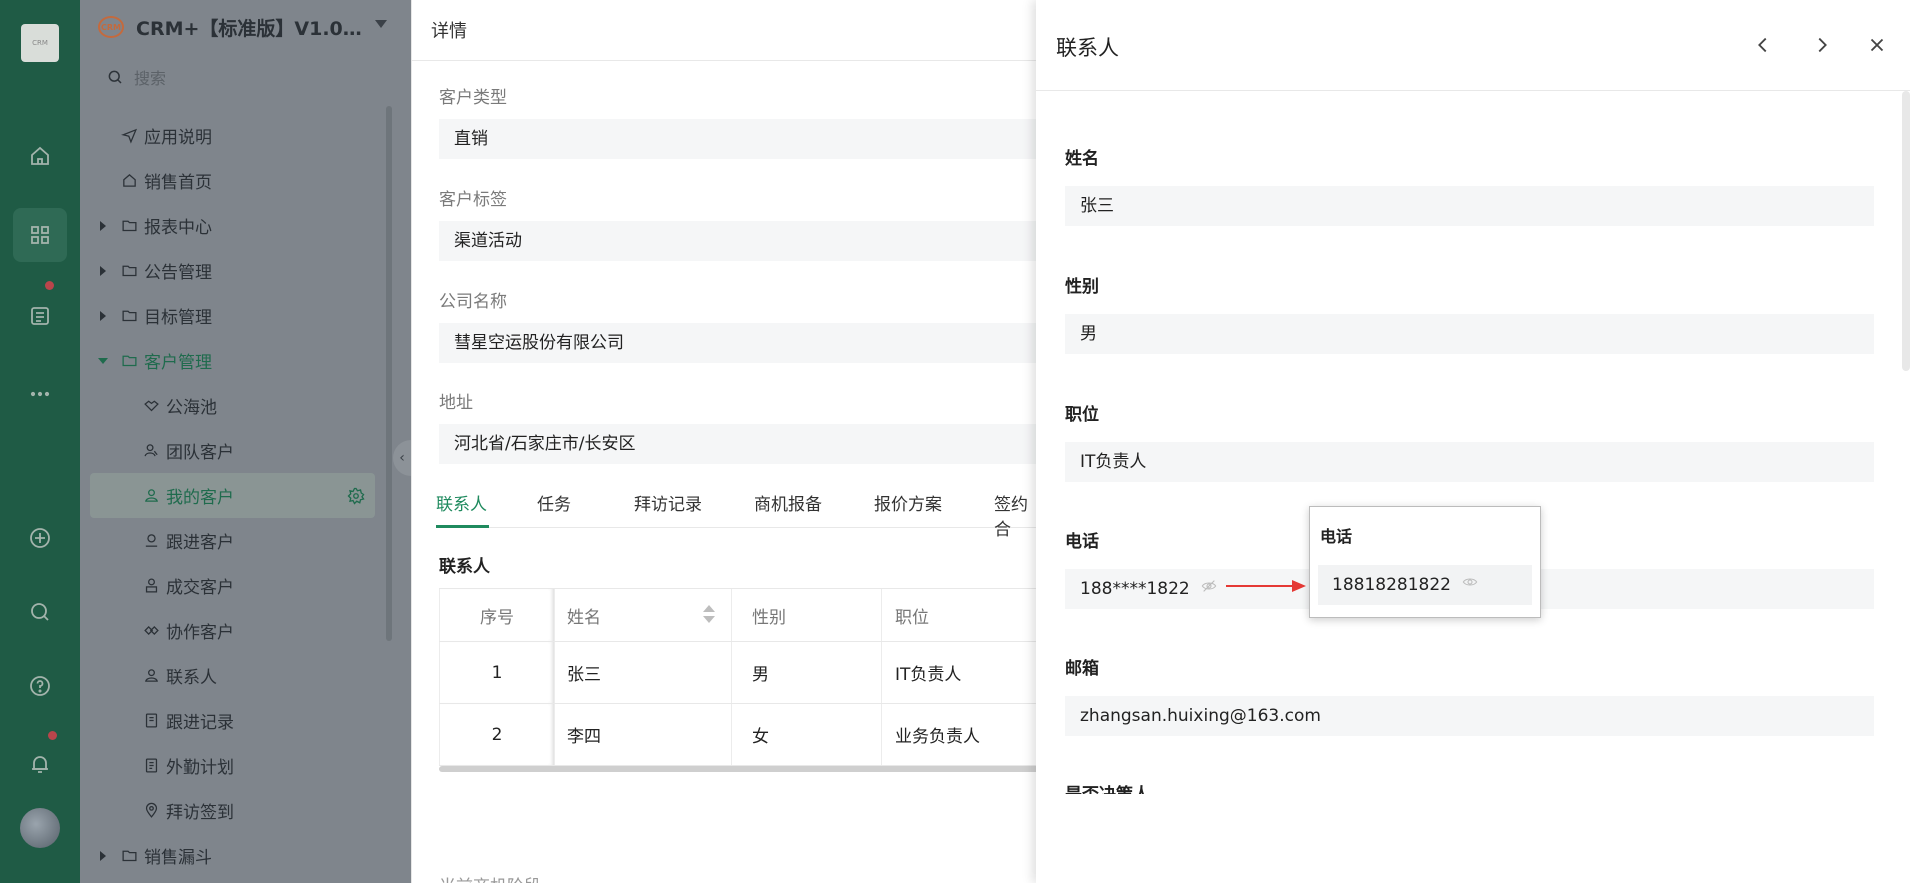  I want to click on contacts-table: 序号 姓名 性别 职位 1 张三 男 IT负责人 2 李四 女 业务负责人, so click(739, 677).